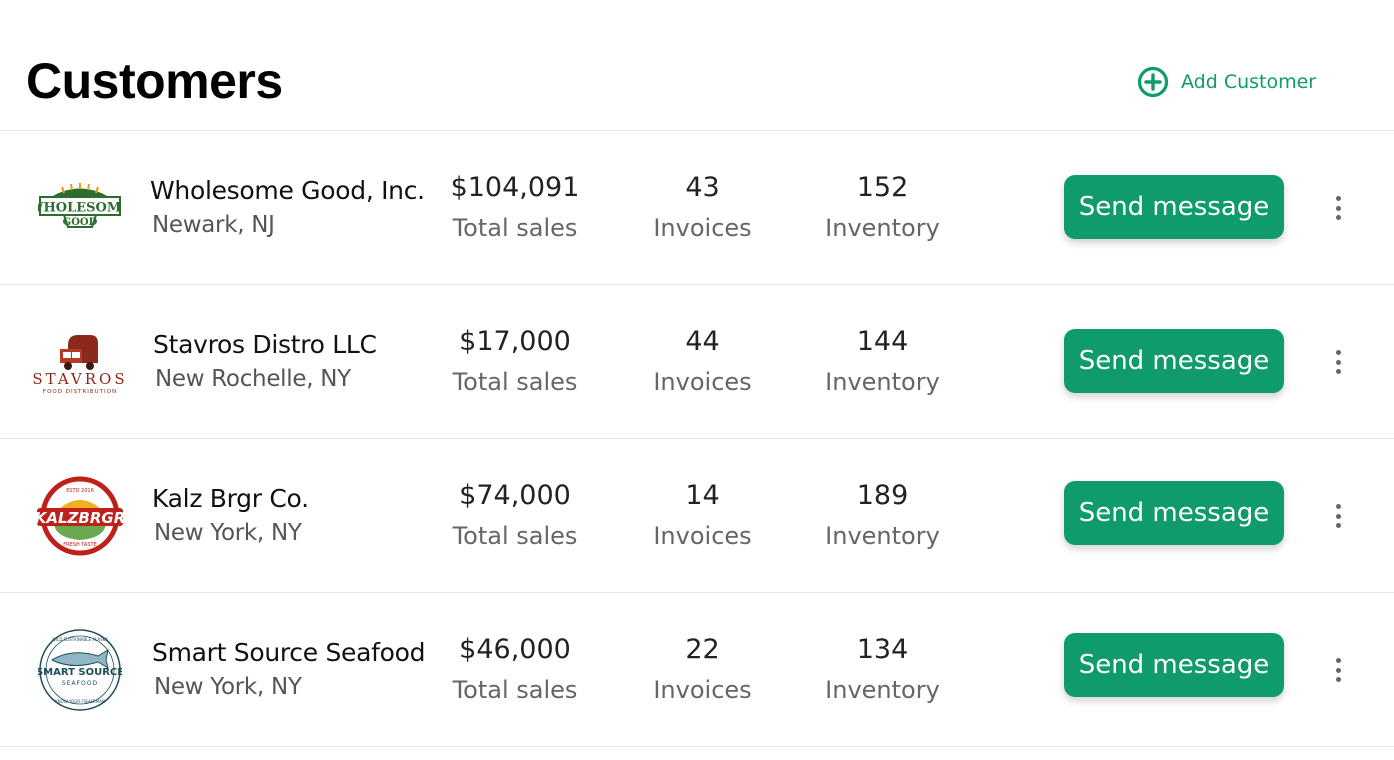 The height and width of the screenshot is (760, 1394). Describe the element at coordinates (882, 341) in the screenshot. I see `inventory-value: 144` at that location.